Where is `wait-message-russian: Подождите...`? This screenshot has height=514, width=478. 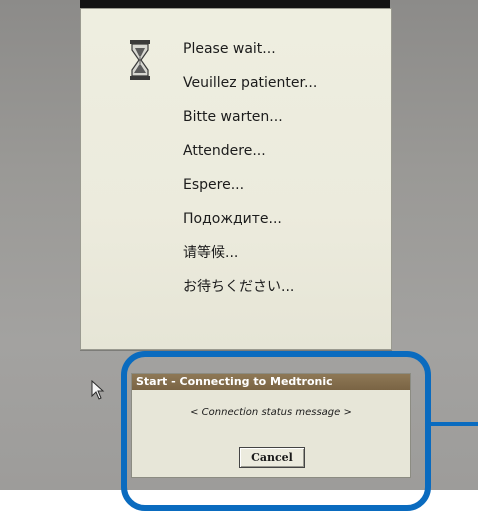 wait-message-russian: Подождите... is located at coordinates (232, 219).